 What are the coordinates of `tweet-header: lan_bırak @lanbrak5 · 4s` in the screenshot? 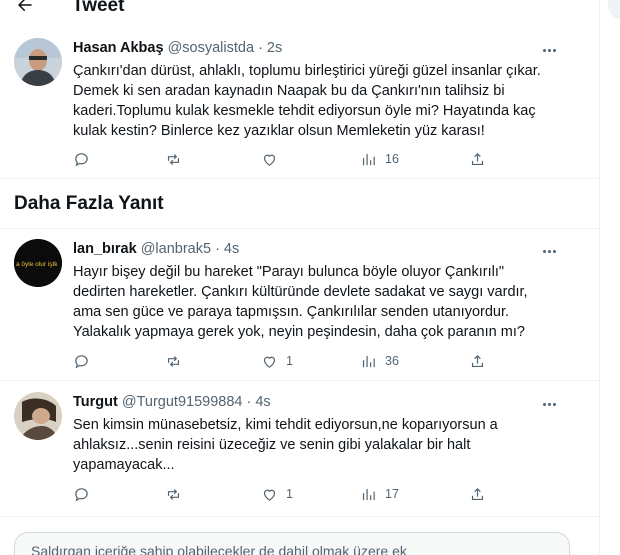 It's located at (156, 249).